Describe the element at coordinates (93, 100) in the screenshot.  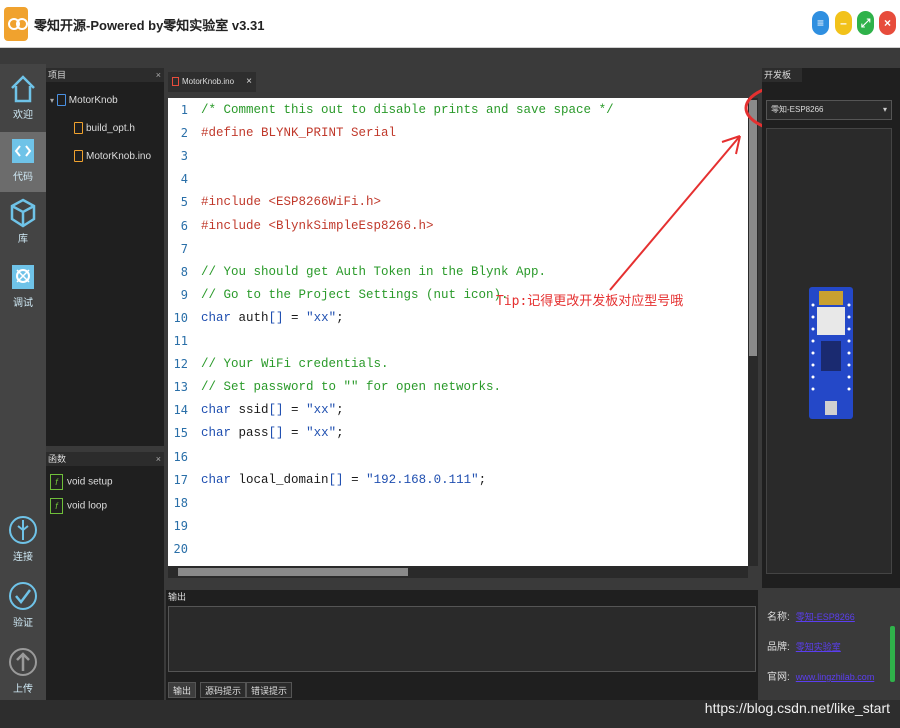
I see `project-root-label: MotorKnob` at that location.